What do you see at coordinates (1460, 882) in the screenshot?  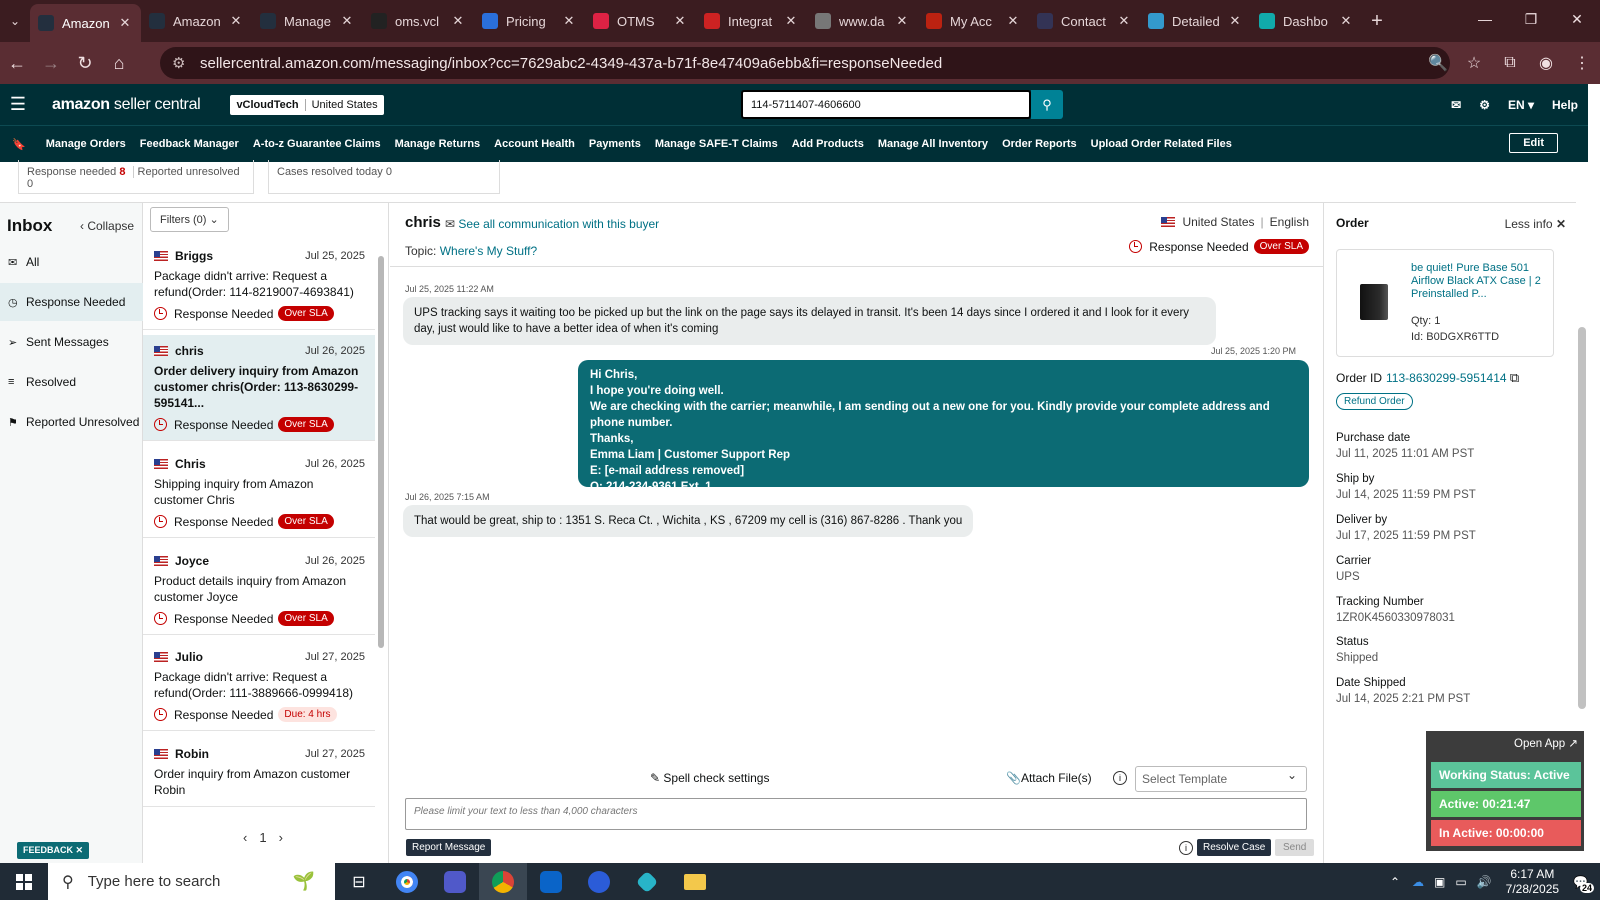 I see `display-icon: ▭` at bounding box center [1460, 882].